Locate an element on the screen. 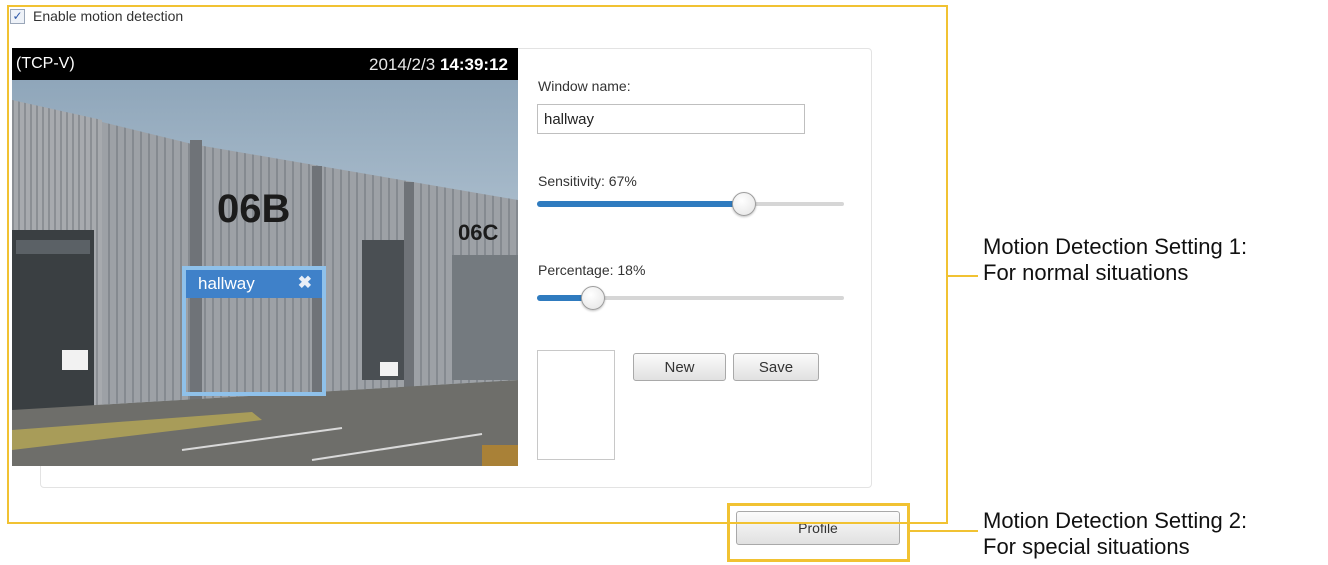  setting2-leader-line is located at coordinates (944, 531).